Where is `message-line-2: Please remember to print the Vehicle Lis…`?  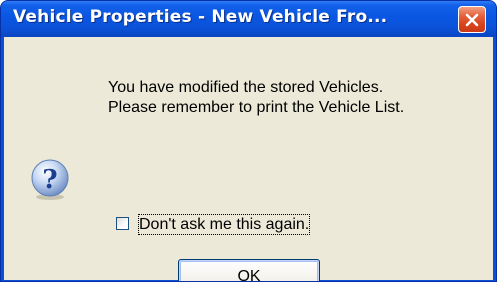
message-line-2: Please remember to print the Vehicle Lis… is located at coordinates (256, 107).